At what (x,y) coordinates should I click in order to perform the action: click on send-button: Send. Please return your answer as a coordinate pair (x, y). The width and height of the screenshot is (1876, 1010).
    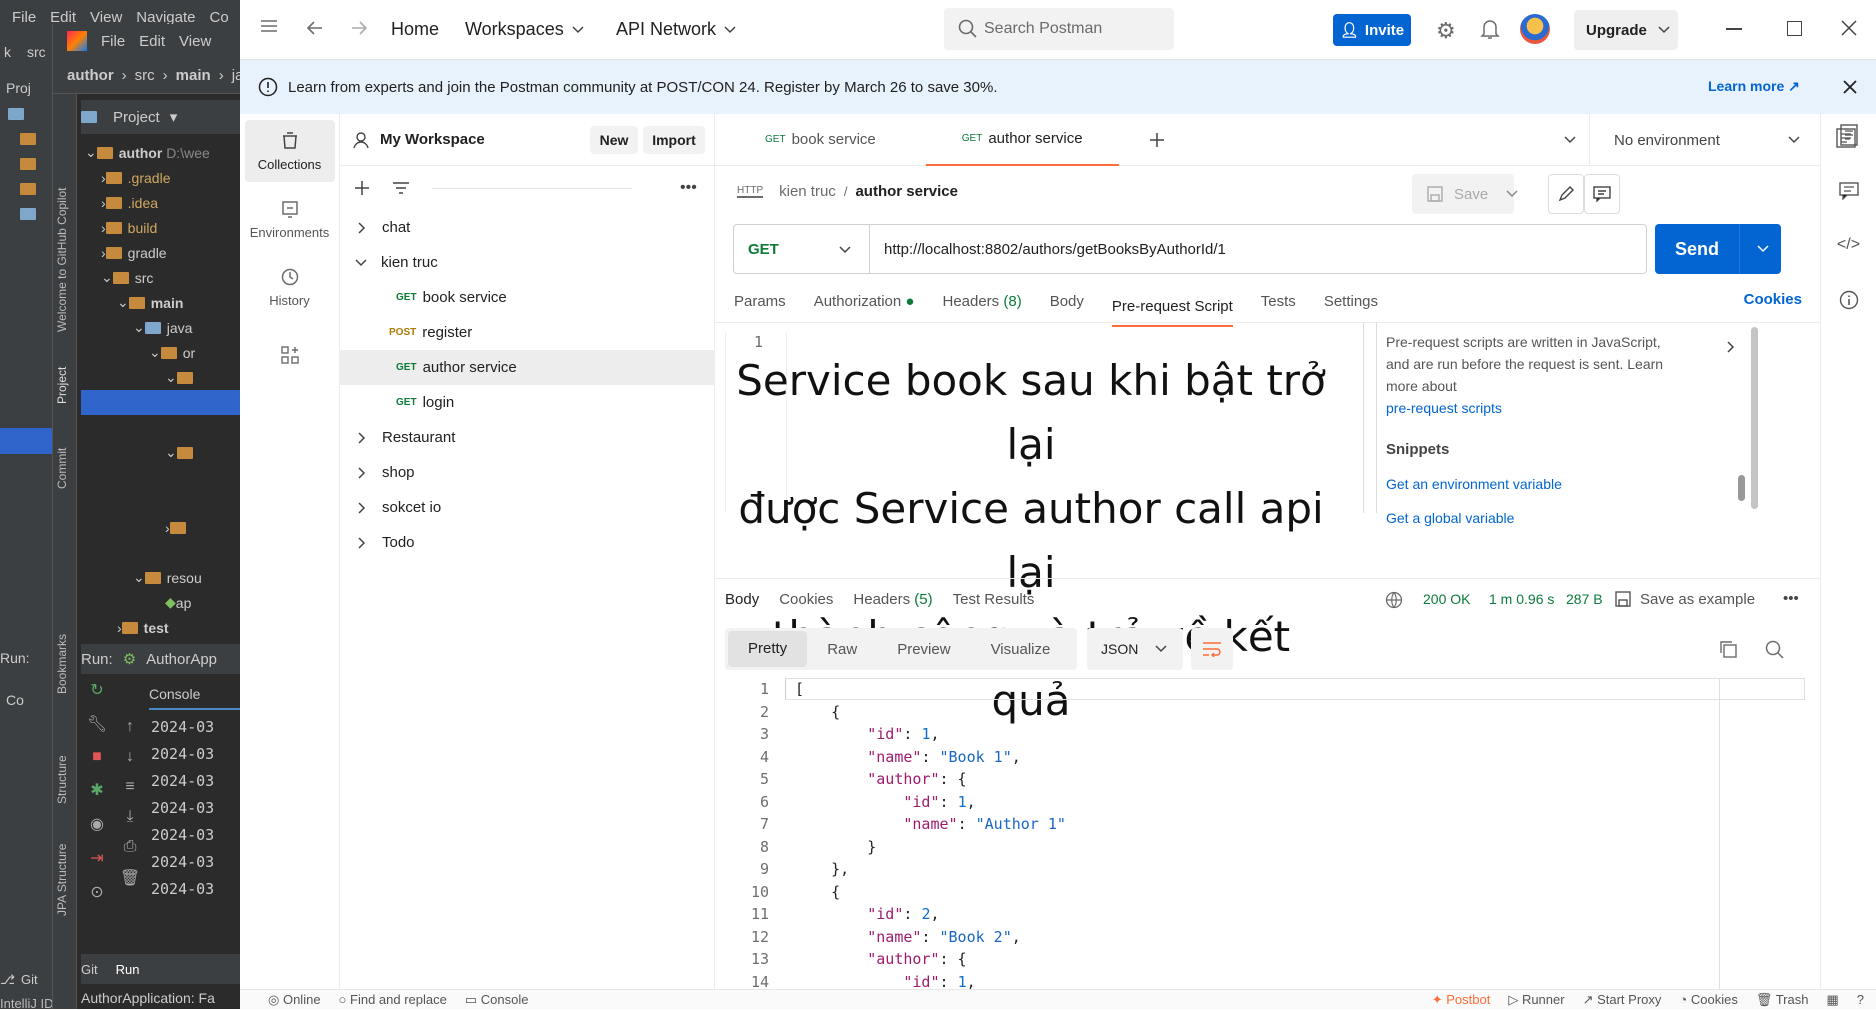
    Looking at the image, I should click on (1718, 249).